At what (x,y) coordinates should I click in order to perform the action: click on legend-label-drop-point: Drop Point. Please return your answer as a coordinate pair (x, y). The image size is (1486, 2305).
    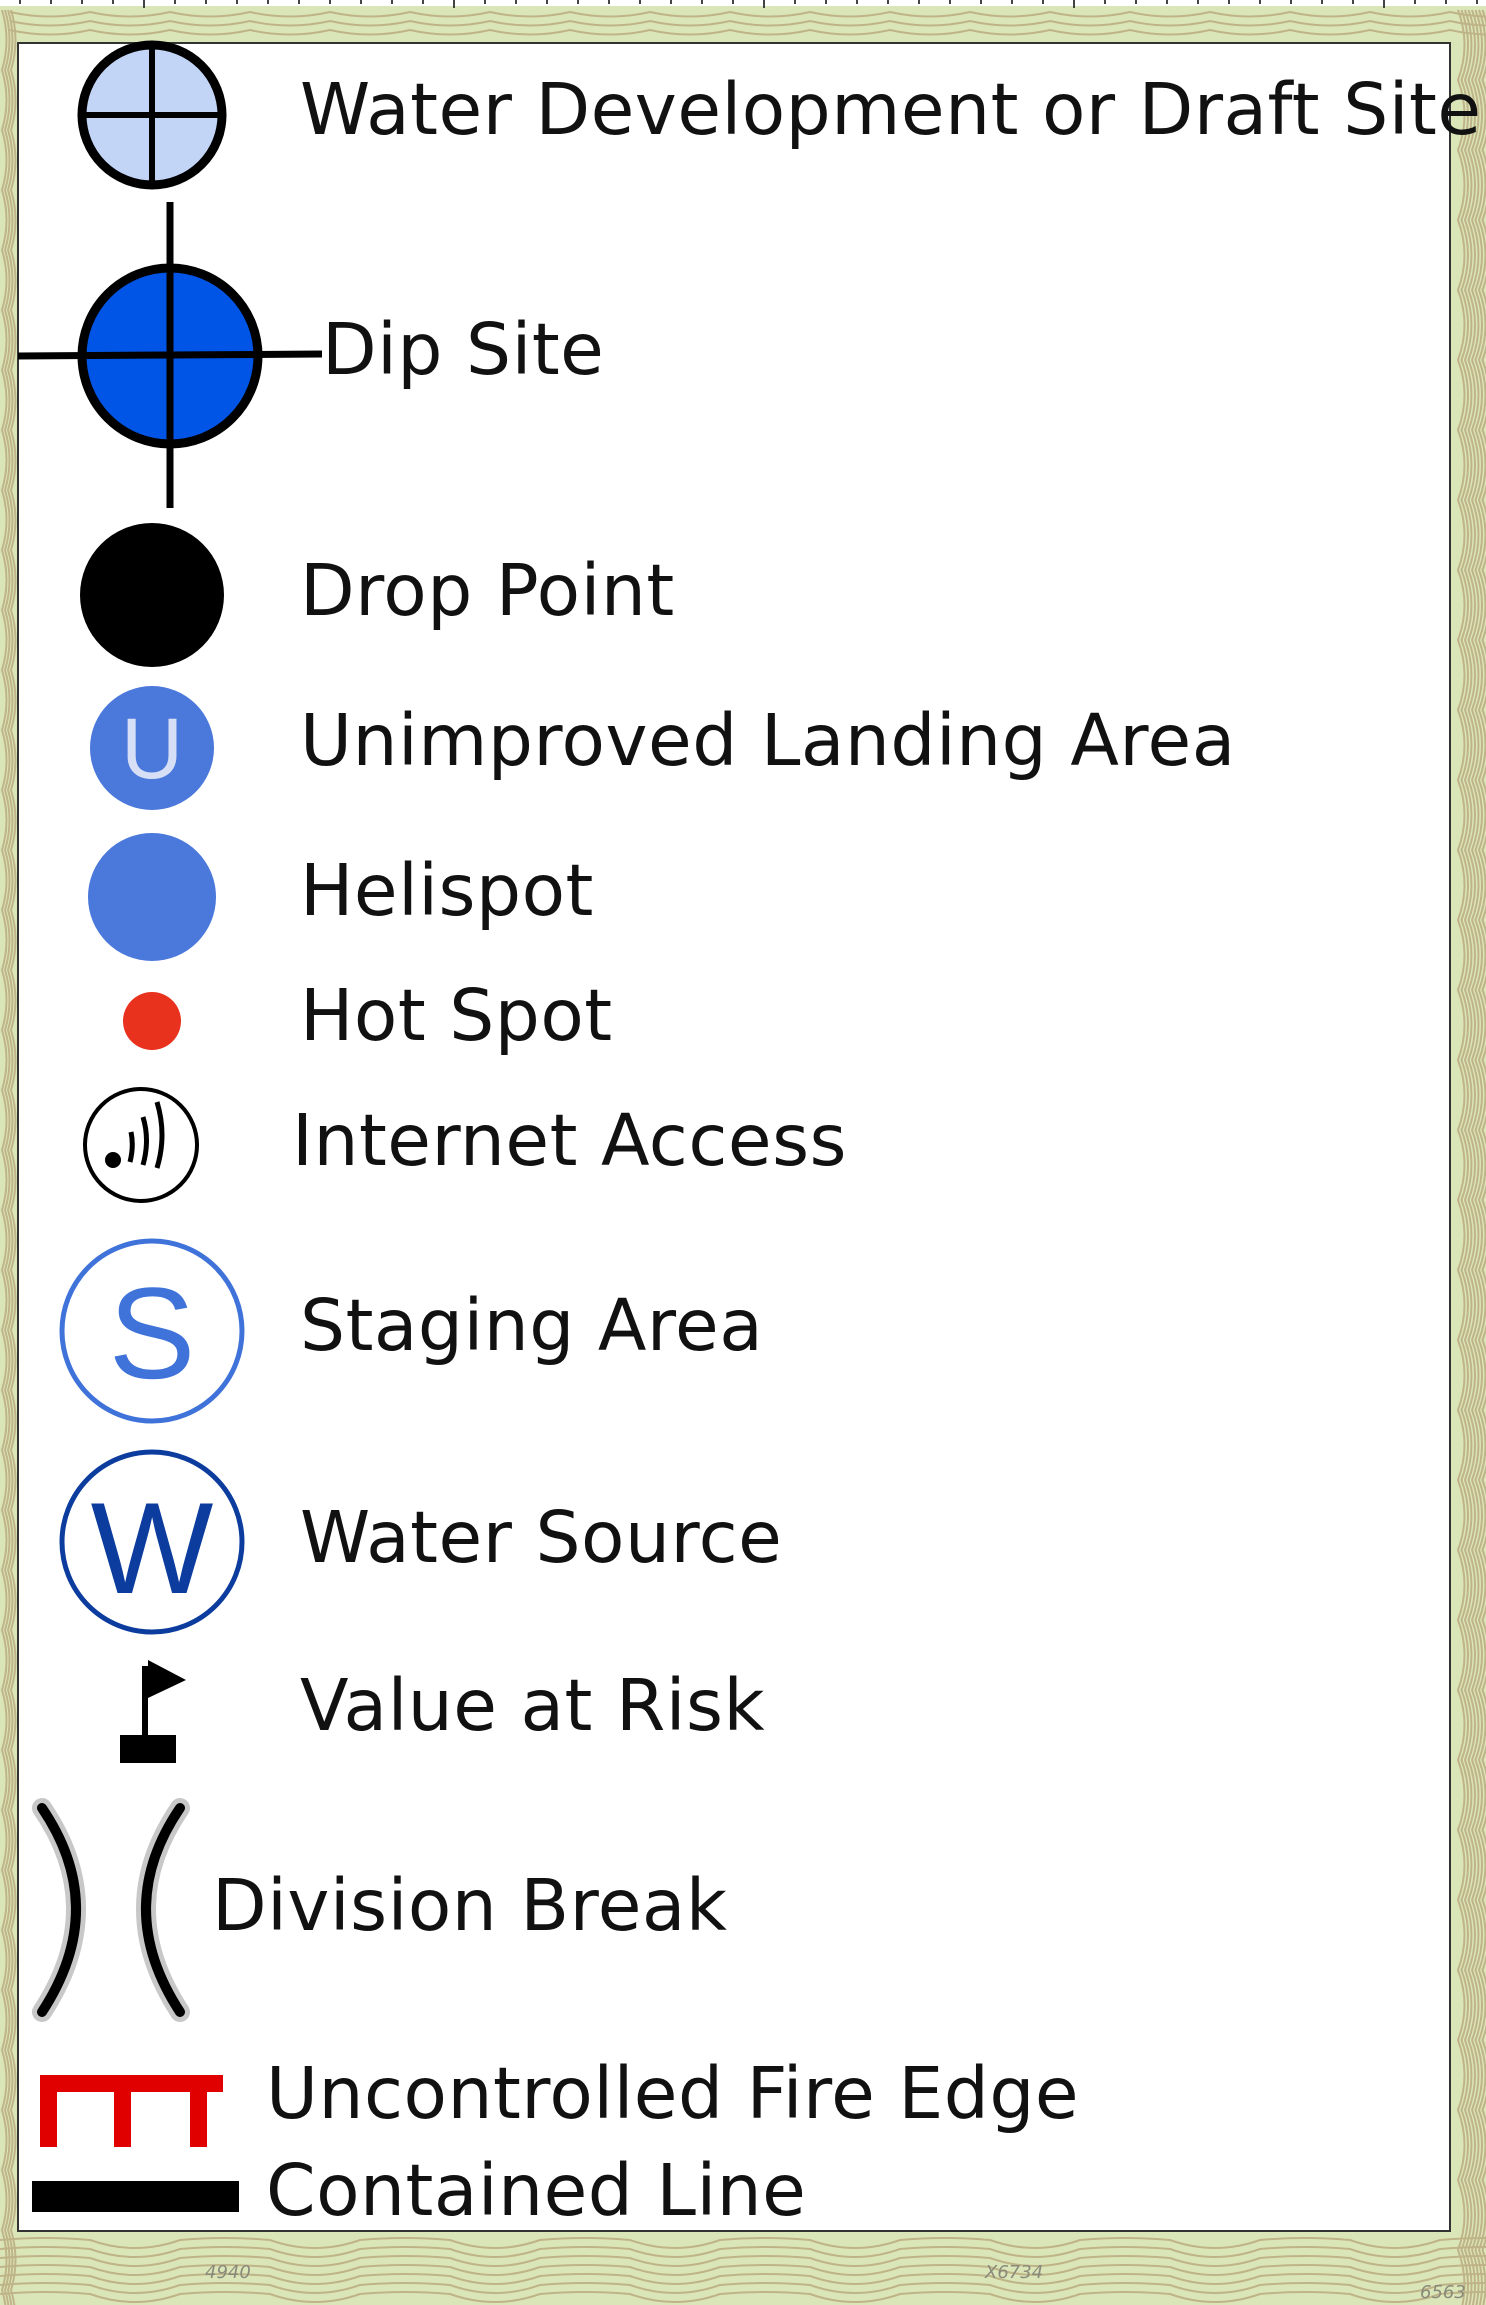
    Looking at the image, I should click on (487, 590).